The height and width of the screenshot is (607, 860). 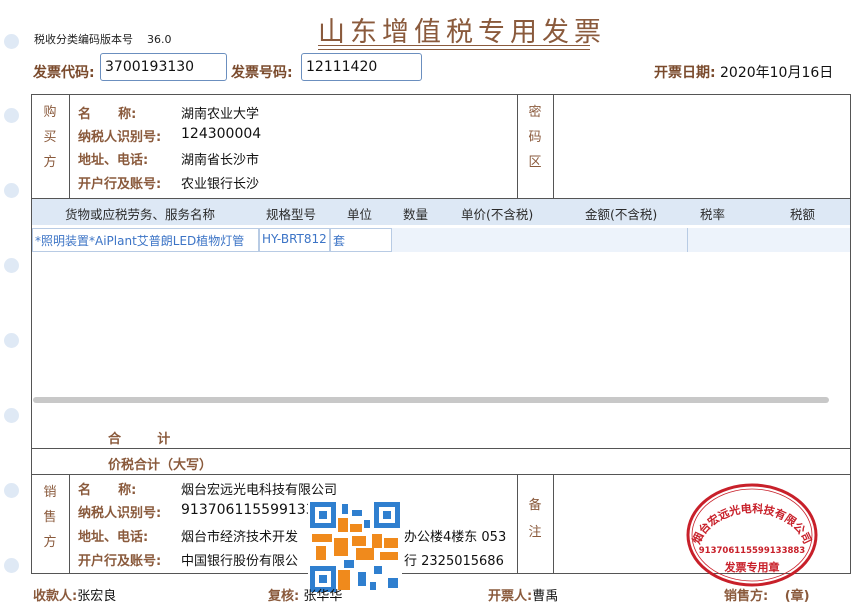 I want to click on seller-sign: 销售方: (章), so click(x=767, y=596).